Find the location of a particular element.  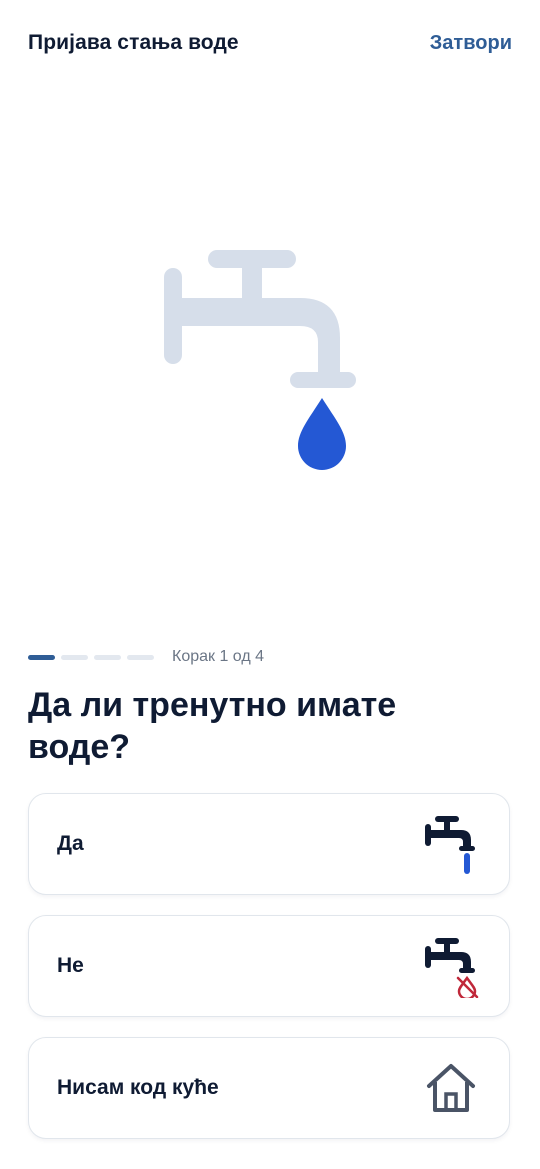

close-button: Затвори is located at coordinates (471, 43).